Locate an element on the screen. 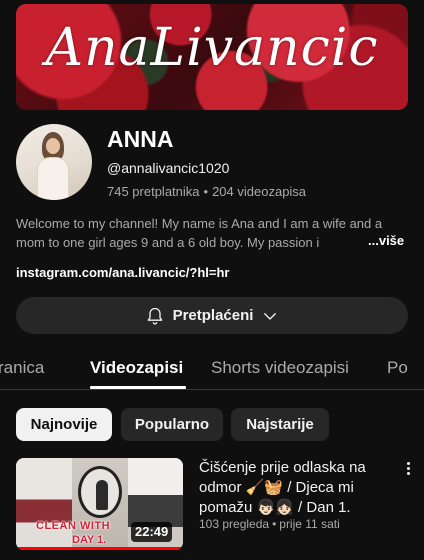  more-button: ...više is located at coordinates (385, 240).